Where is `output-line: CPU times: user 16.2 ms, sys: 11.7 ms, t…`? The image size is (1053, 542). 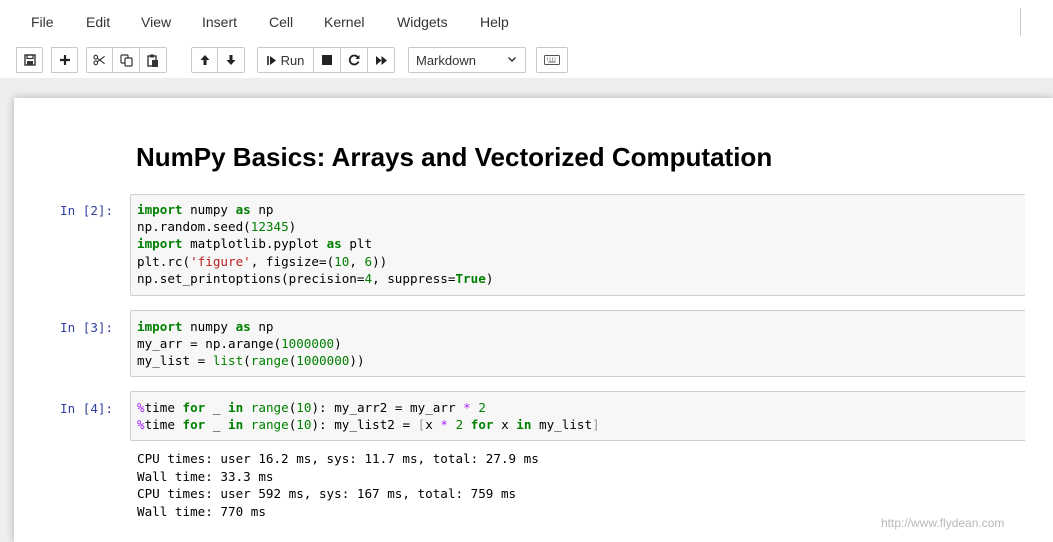
output-line: CPU times: user 16.2 ms, sys: 11.7 ms, t… is located at coordinates (338, 458).